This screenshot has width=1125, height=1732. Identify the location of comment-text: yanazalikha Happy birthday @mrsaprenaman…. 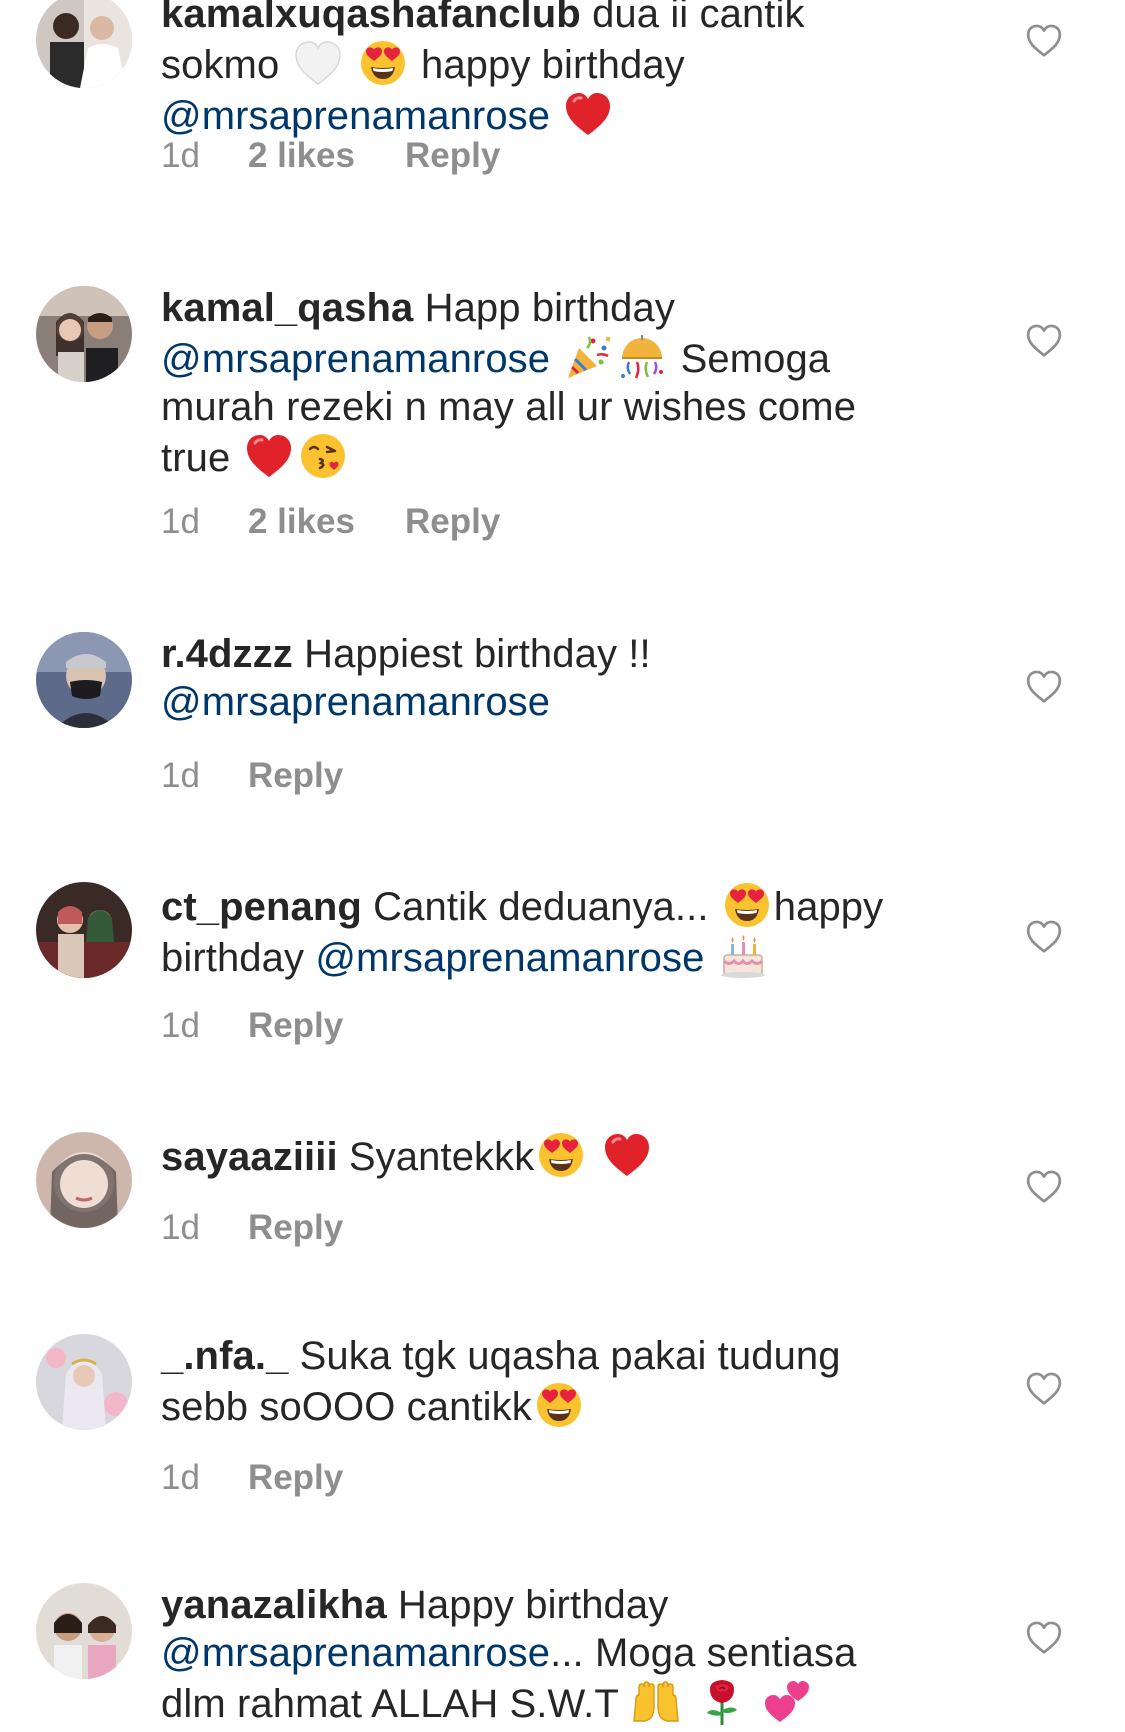
(541, 1654).